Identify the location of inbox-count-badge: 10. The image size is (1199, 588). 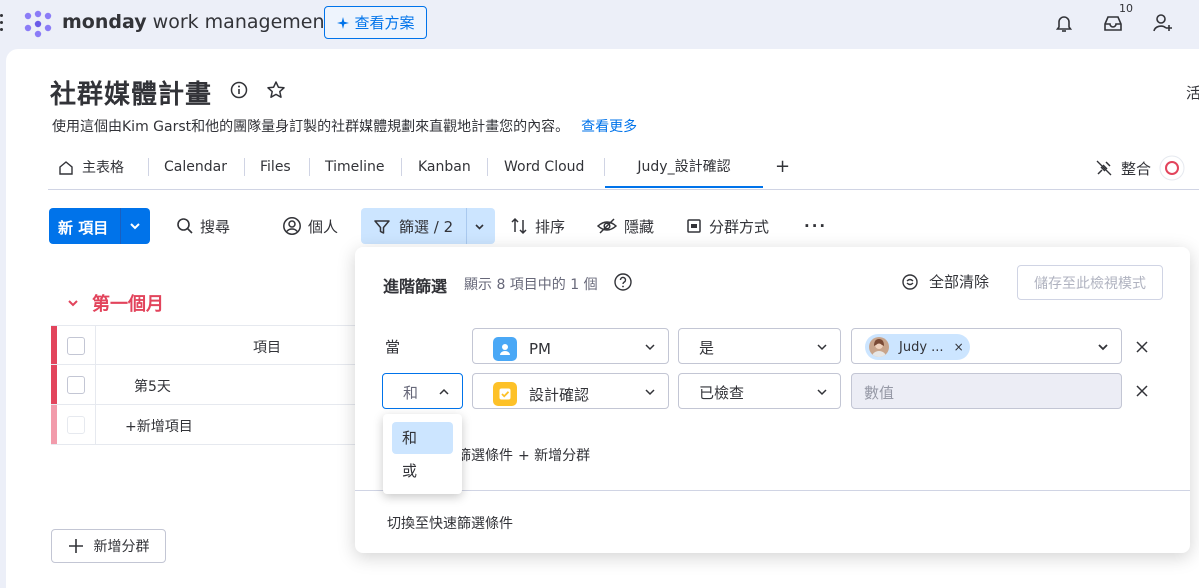
(1126, 8).